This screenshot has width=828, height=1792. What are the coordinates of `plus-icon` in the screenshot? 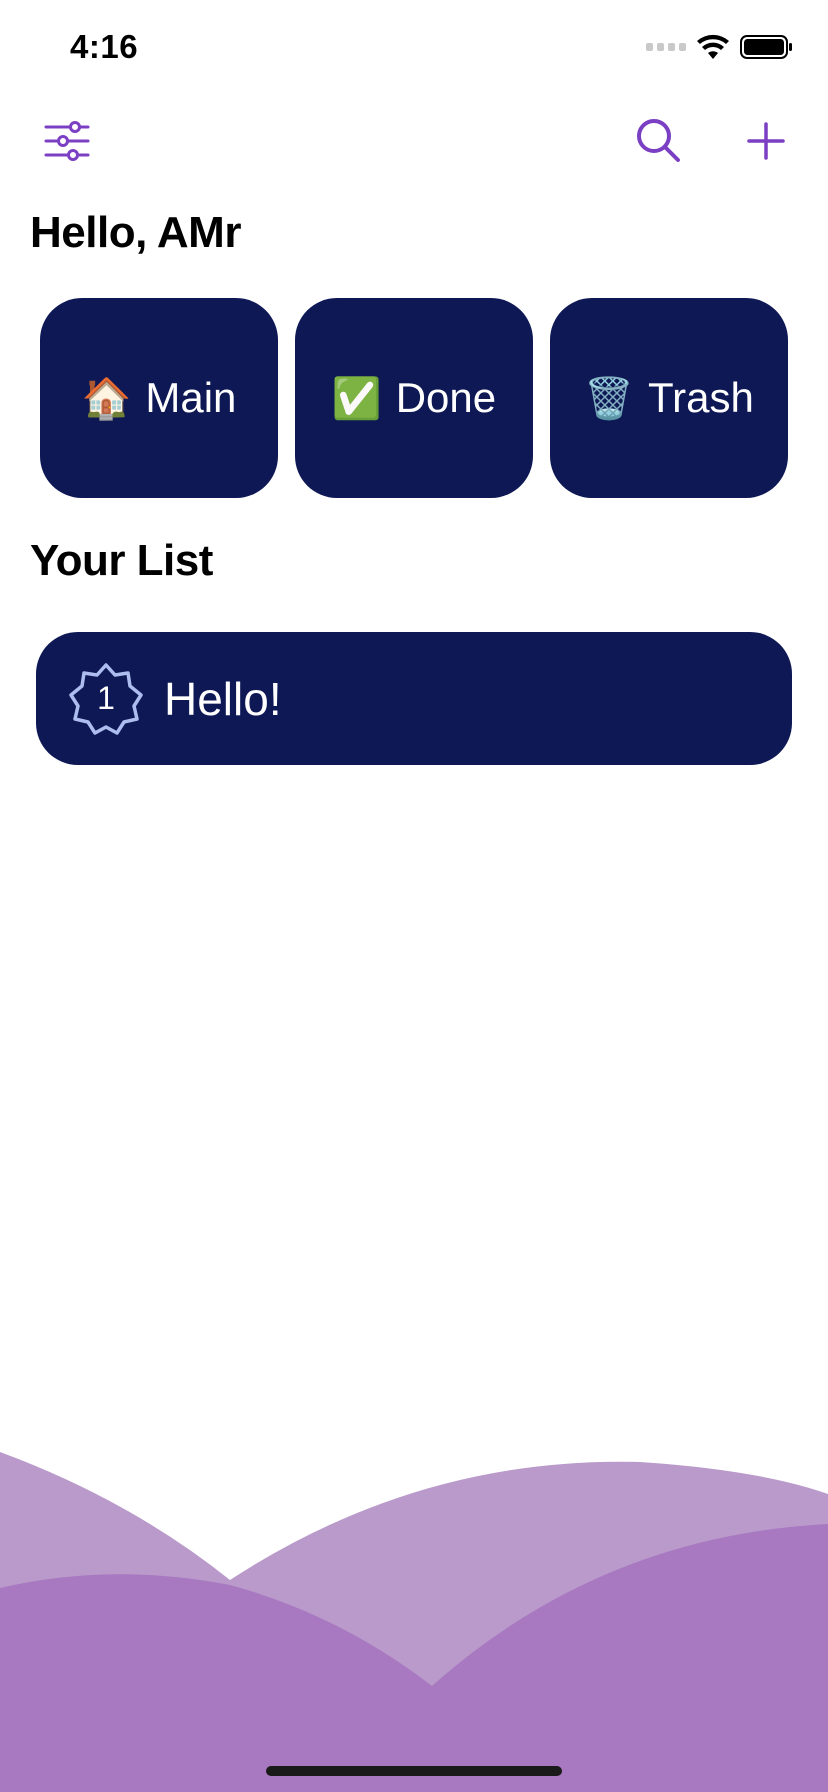 It's located at (766, 141).